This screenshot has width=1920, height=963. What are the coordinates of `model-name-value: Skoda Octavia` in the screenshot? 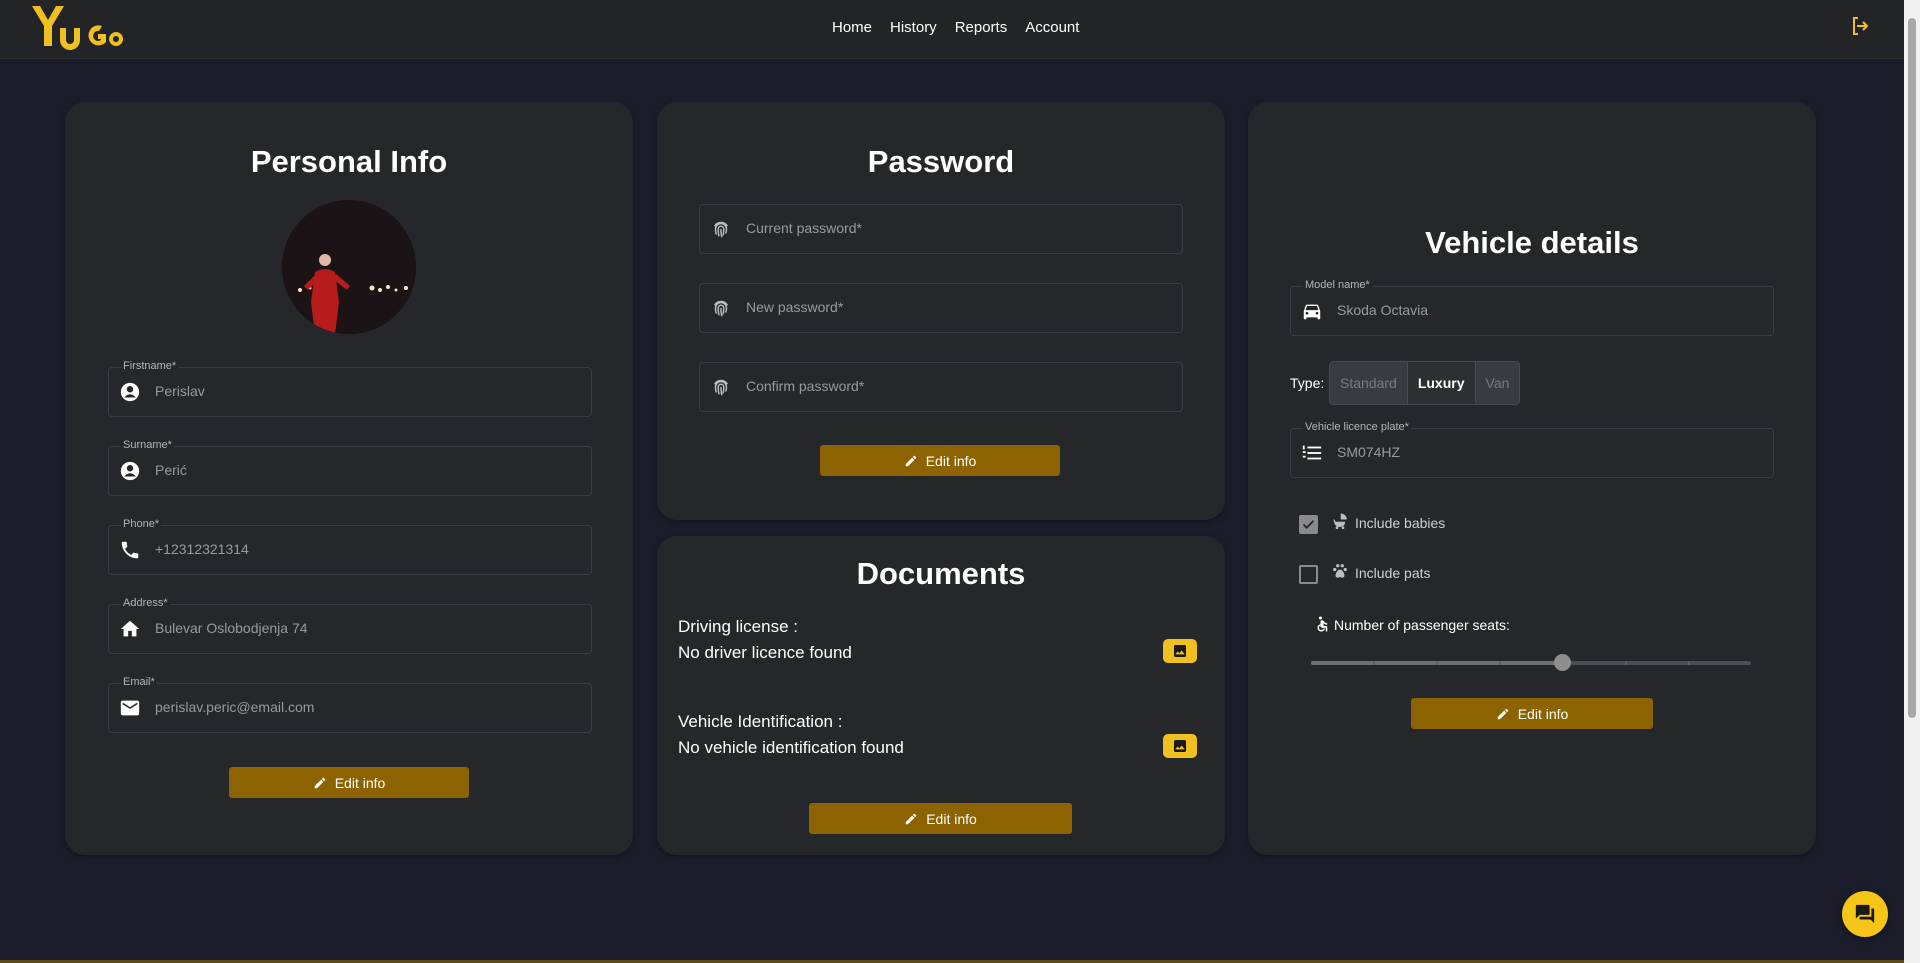 It's located at (1383, 310).